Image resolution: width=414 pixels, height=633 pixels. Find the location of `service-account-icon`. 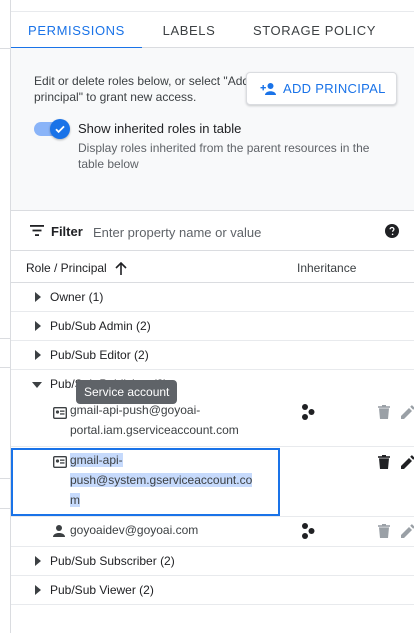

service-account-icon is located at coordinates (60, 413).